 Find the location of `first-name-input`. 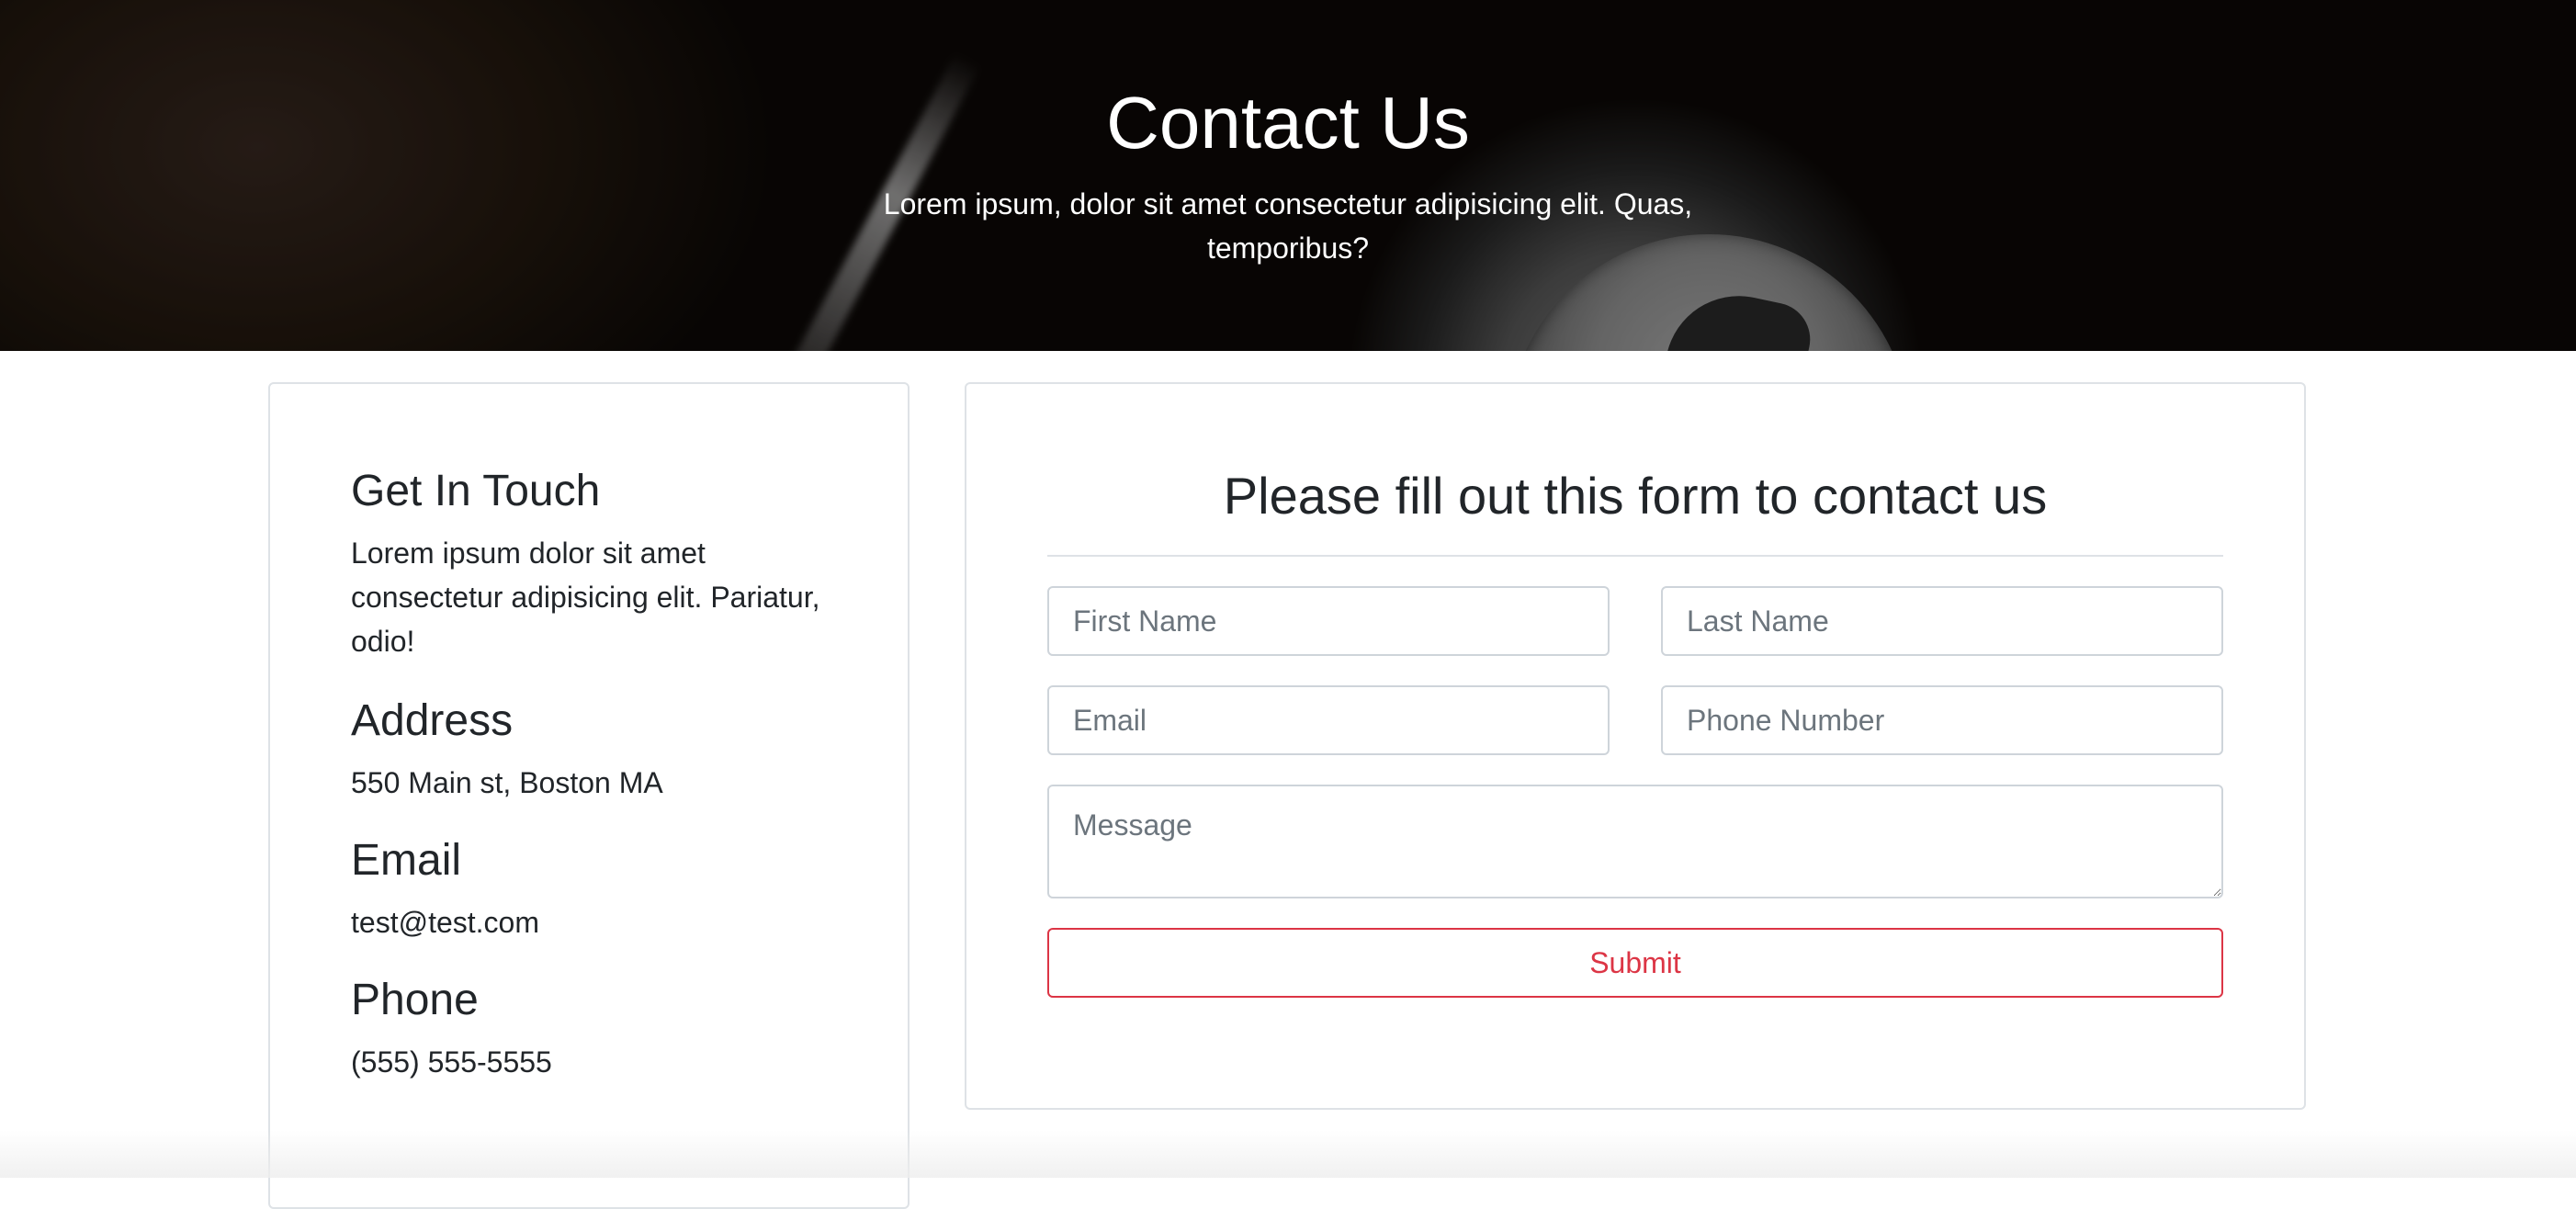

first-name-input is located at coordinates (1328, 621).